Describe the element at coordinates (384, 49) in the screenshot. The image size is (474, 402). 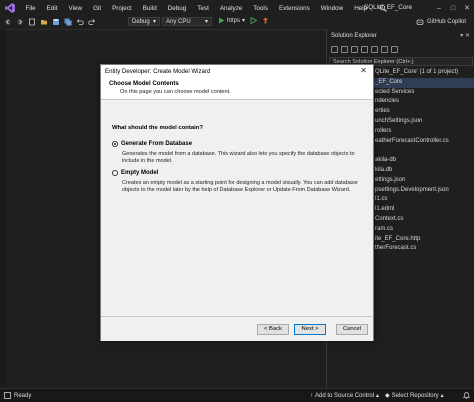
I see `show-all-files-icon` at that location.